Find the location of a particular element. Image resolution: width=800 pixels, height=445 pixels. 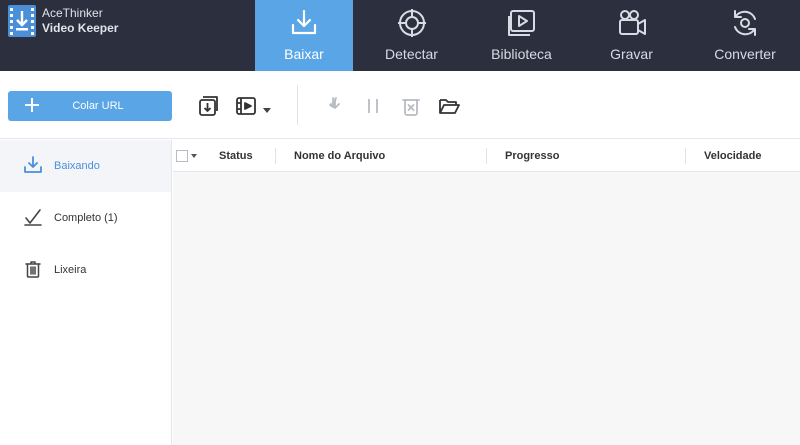

sidebar-item-baixando: Baixando is located at coordinates (85, 166).